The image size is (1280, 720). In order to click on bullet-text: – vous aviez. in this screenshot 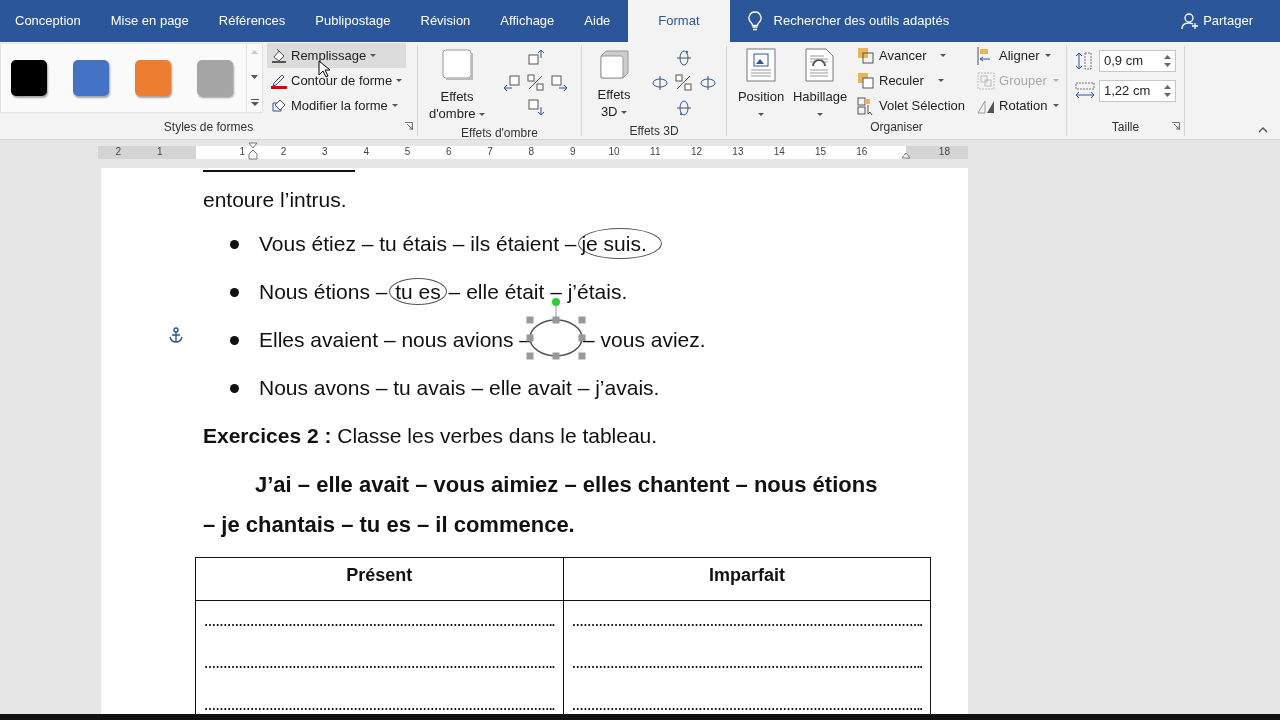, I will do `click(644, 340)`.